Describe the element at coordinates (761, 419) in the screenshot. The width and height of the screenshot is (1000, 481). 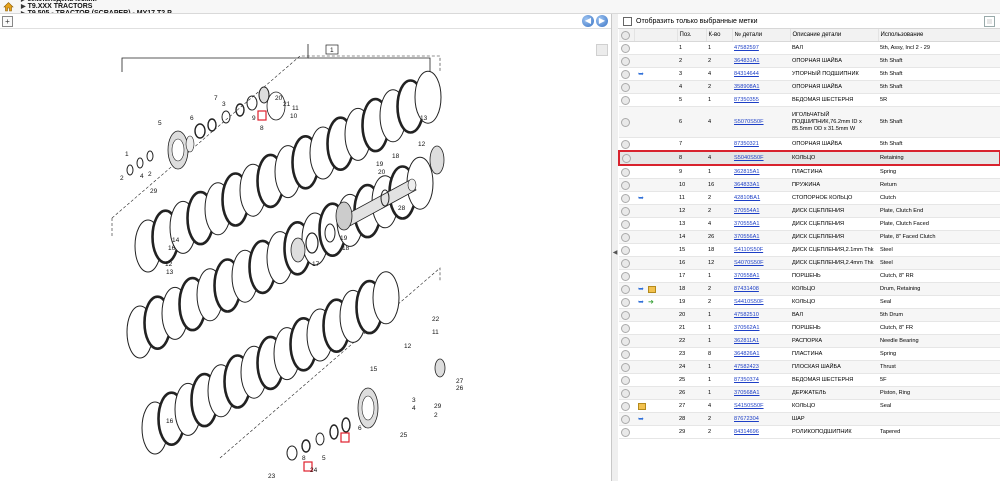
I see `row-part-number: 87672304` at that location.